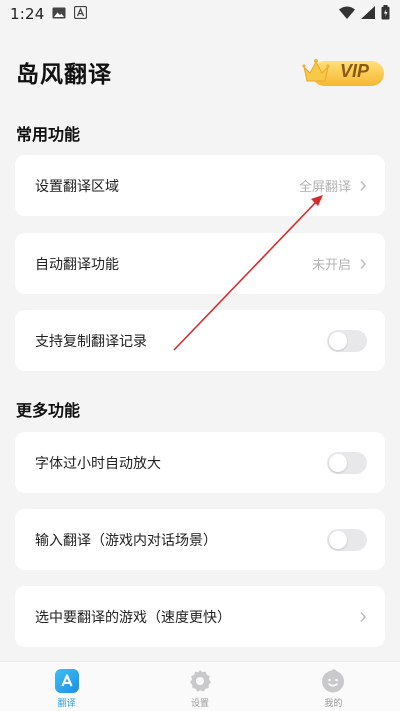 The height and width of the screenshot is (711, 400). What do you see at coordinates (347, 14) in the screenshot?
I see `wifi-icon` at bounding box center [347, 14].